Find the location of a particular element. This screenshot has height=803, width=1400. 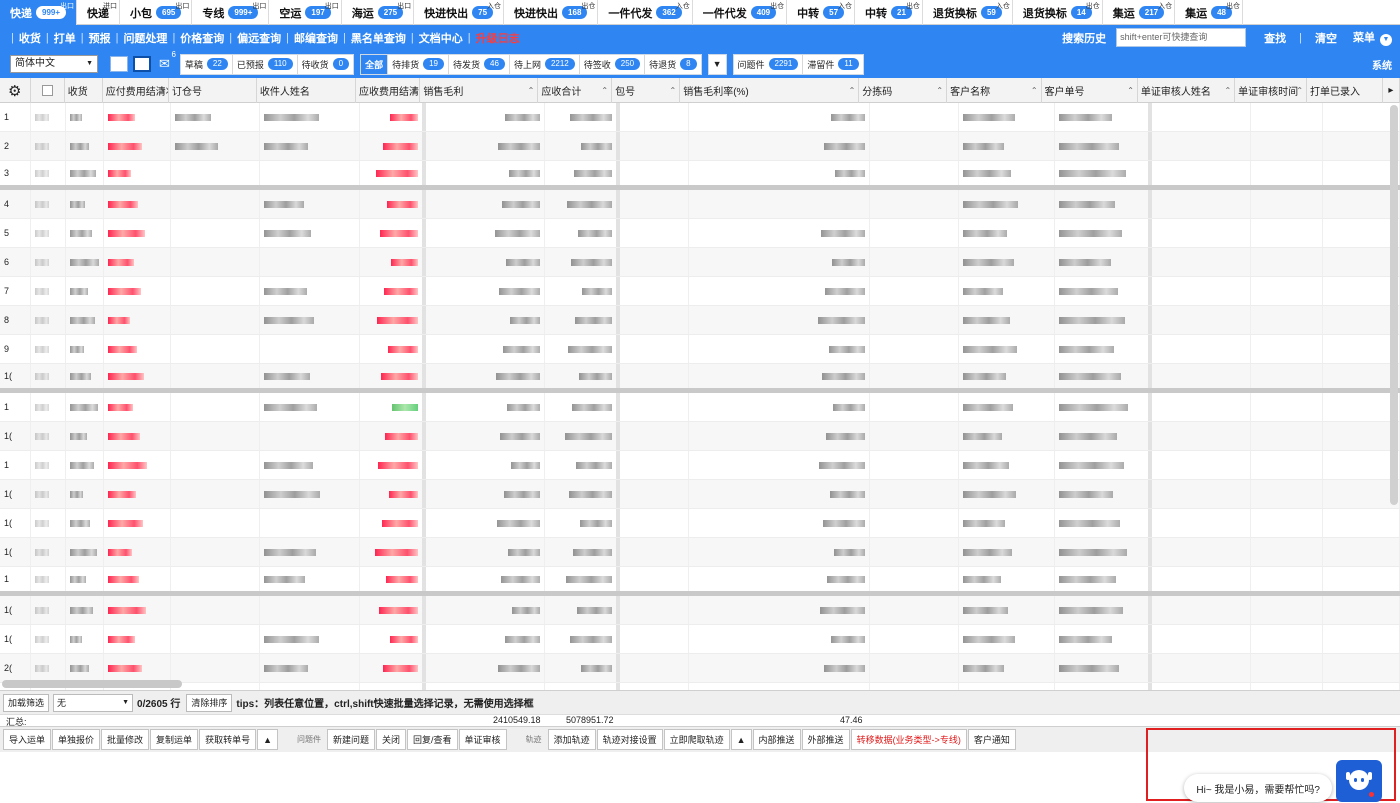

filter-group1-2: 待收货 0 is located at coordinates (325, 64).